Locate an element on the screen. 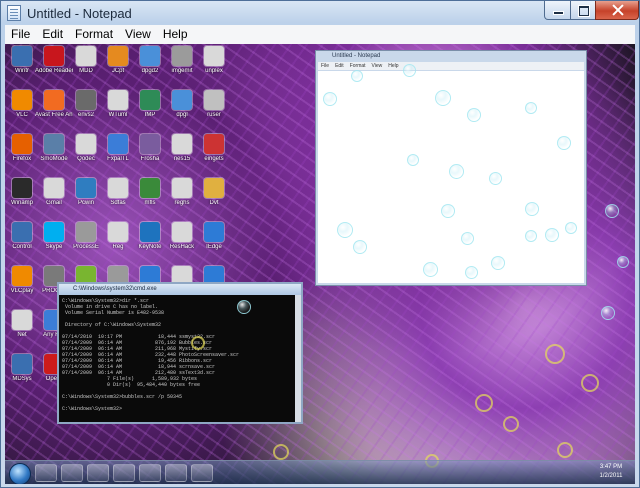 The image size is (640, 488). desktop-icon: dpgd2 is located at coordinates (150, 63).